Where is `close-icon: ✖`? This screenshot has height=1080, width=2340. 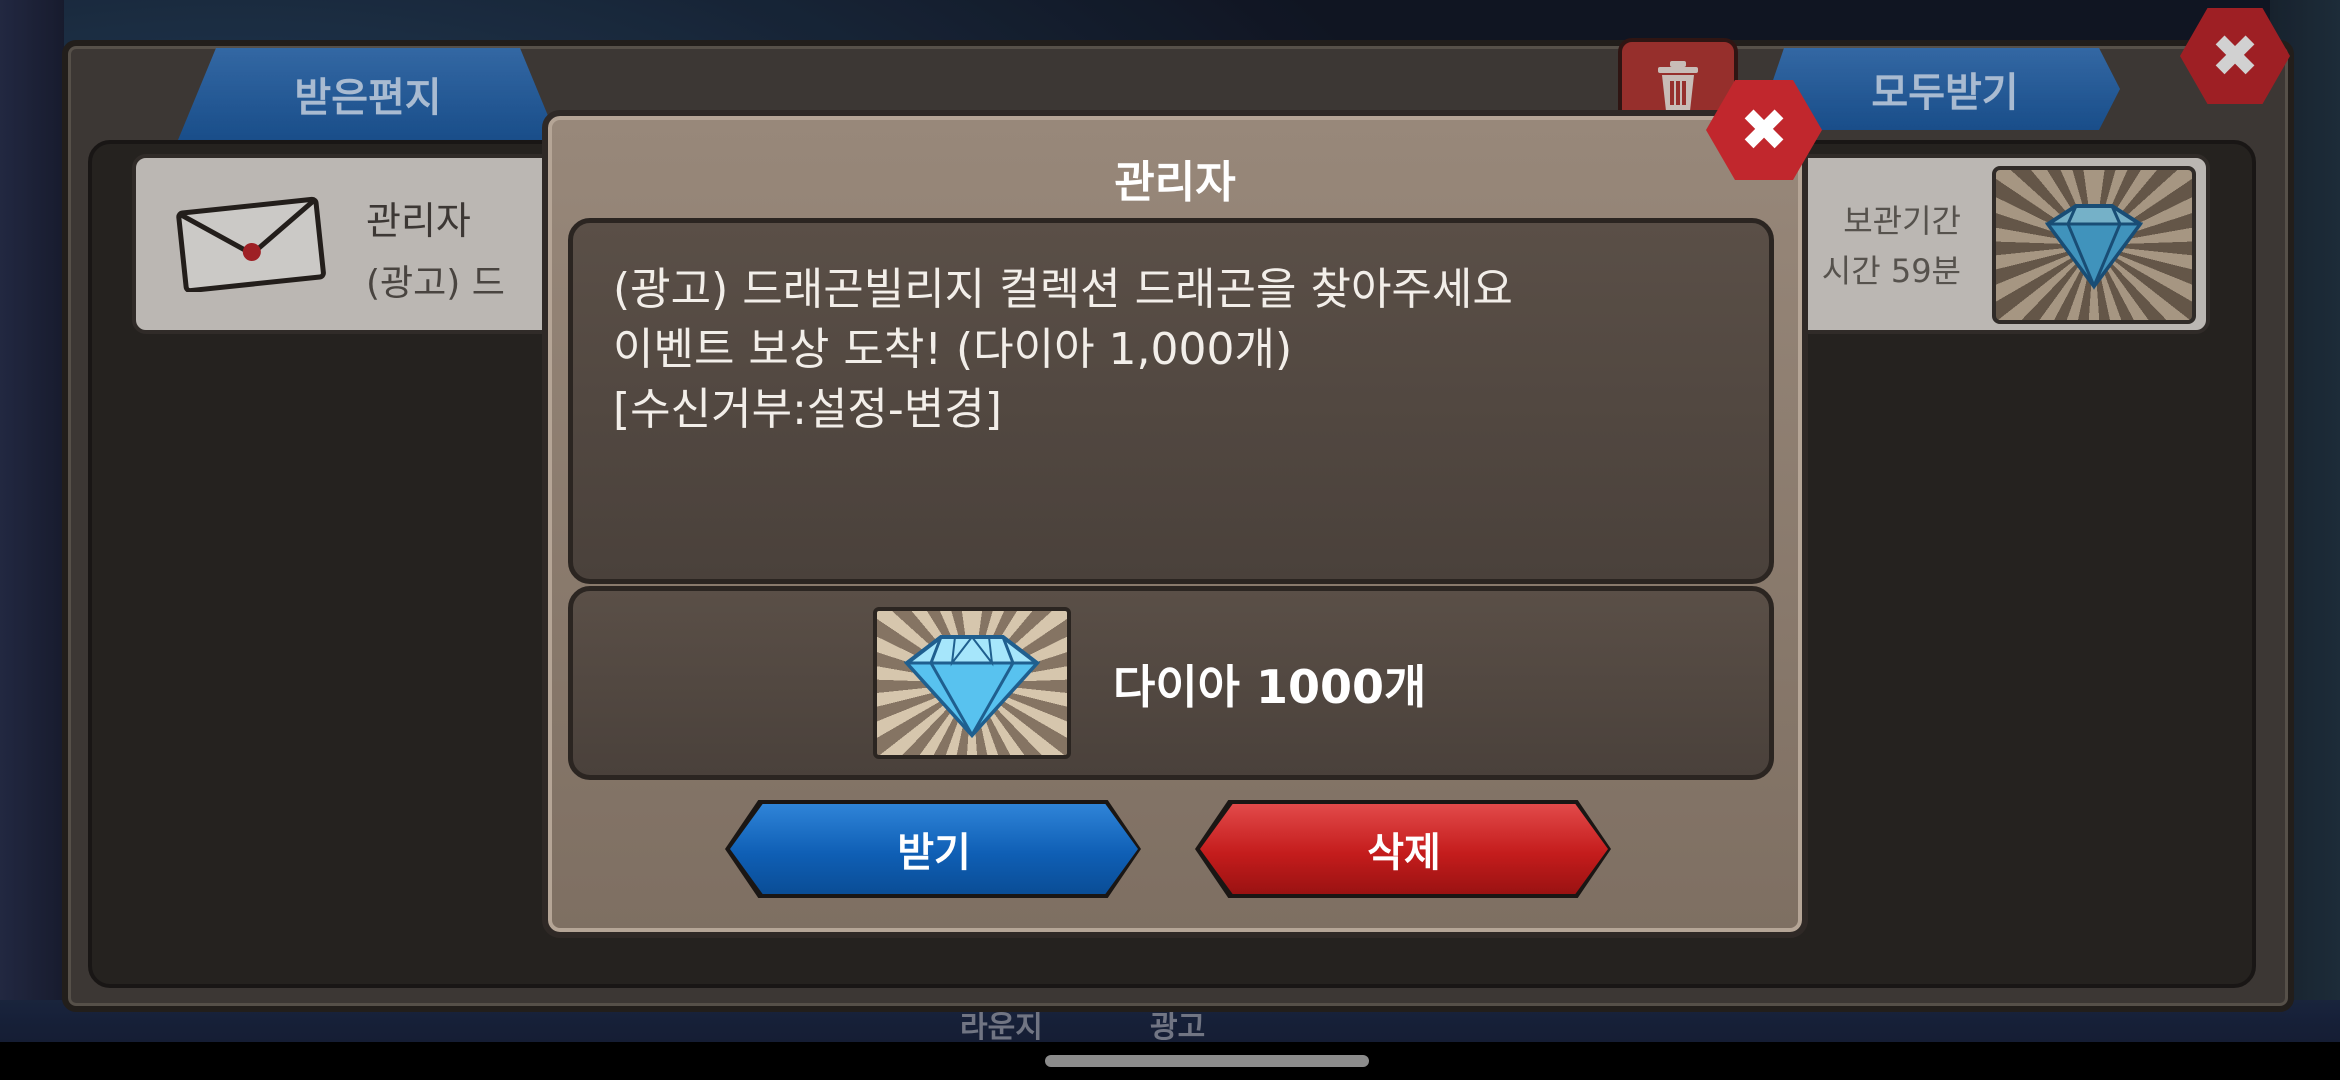 close-icon: ✖ is located at coordinates (1764, 130).